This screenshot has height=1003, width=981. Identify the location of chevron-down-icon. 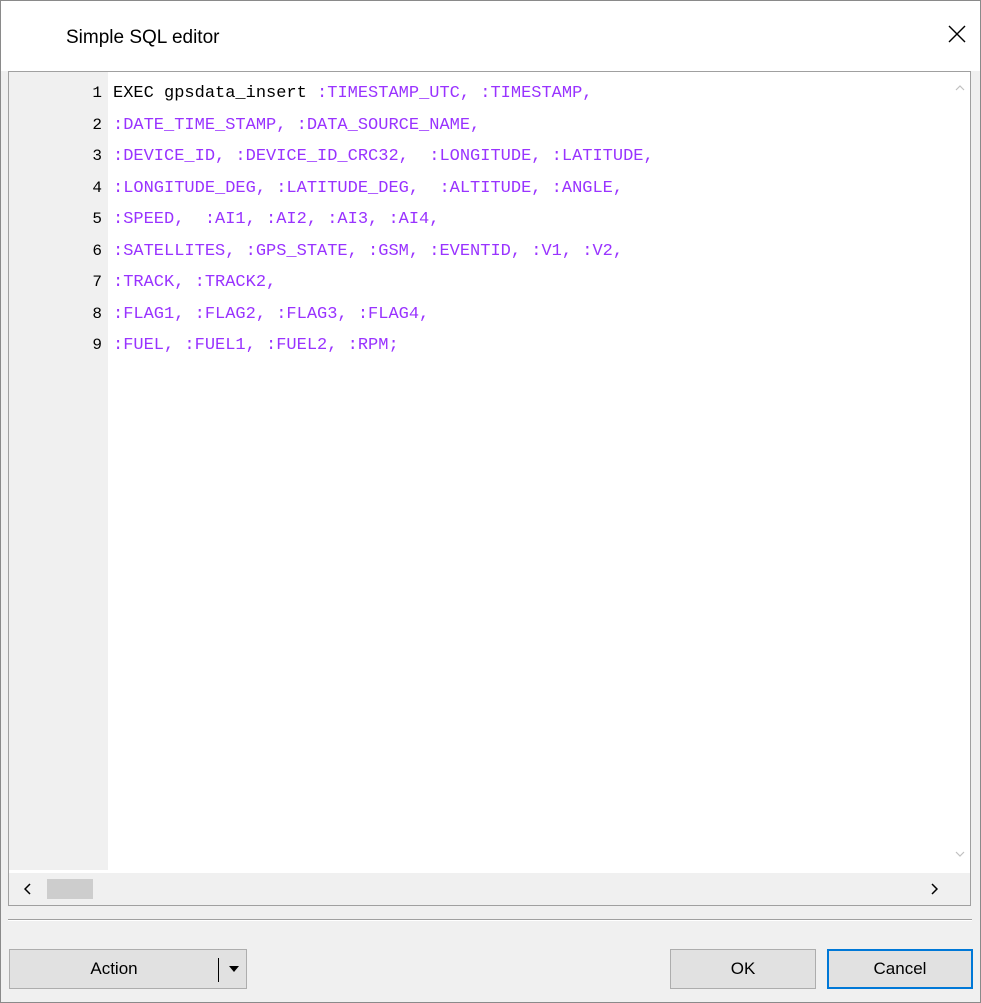
(960, 854).